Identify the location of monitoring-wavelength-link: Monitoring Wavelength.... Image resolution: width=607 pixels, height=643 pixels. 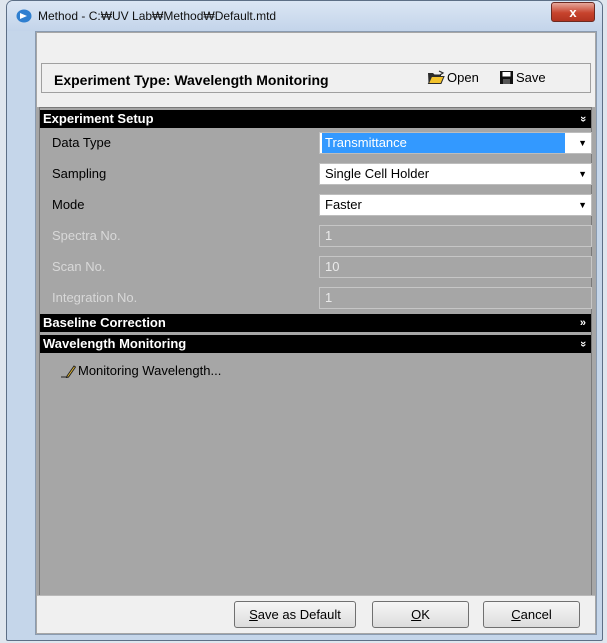
(140, 370).